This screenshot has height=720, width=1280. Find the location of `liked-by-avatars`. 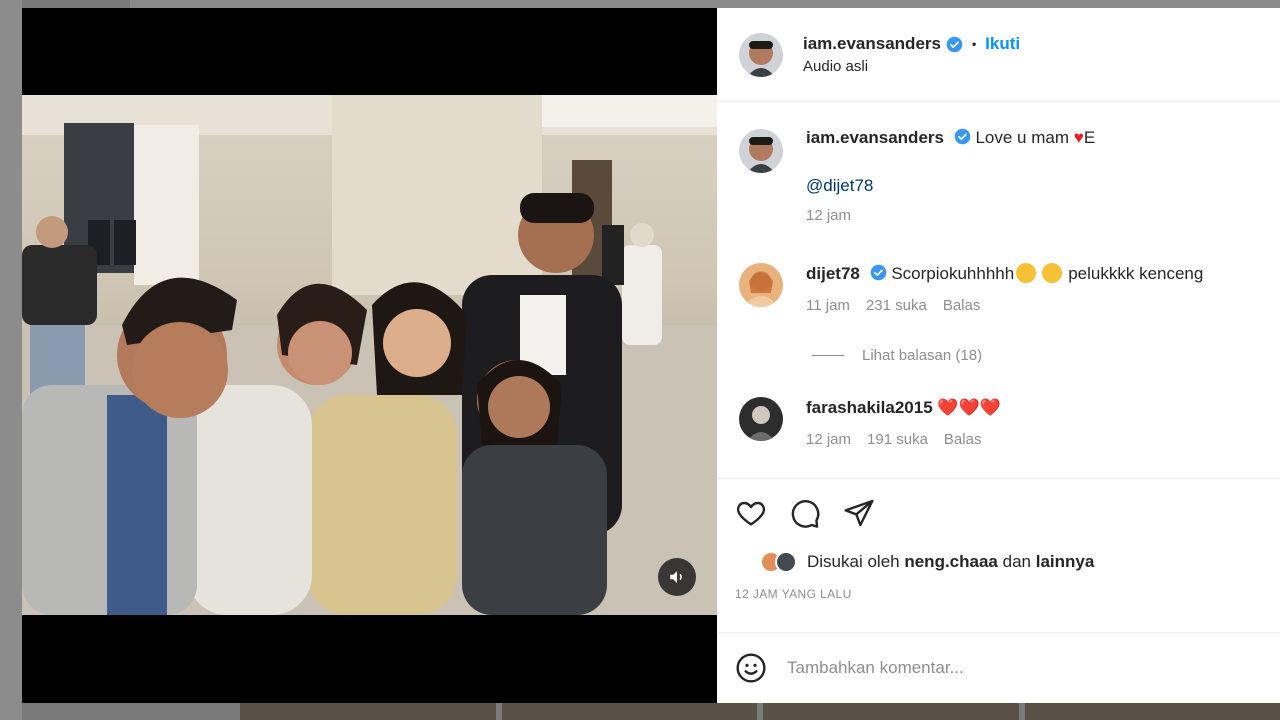

liked-by-avatars is located at coordinates (778, 562).